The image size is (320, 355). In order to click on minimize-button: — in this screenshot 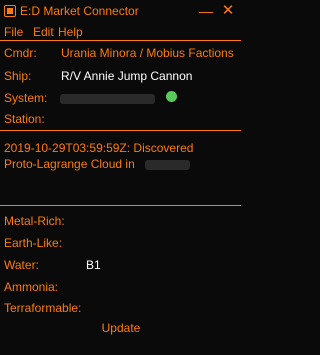, I will do `click(206, 11)`.